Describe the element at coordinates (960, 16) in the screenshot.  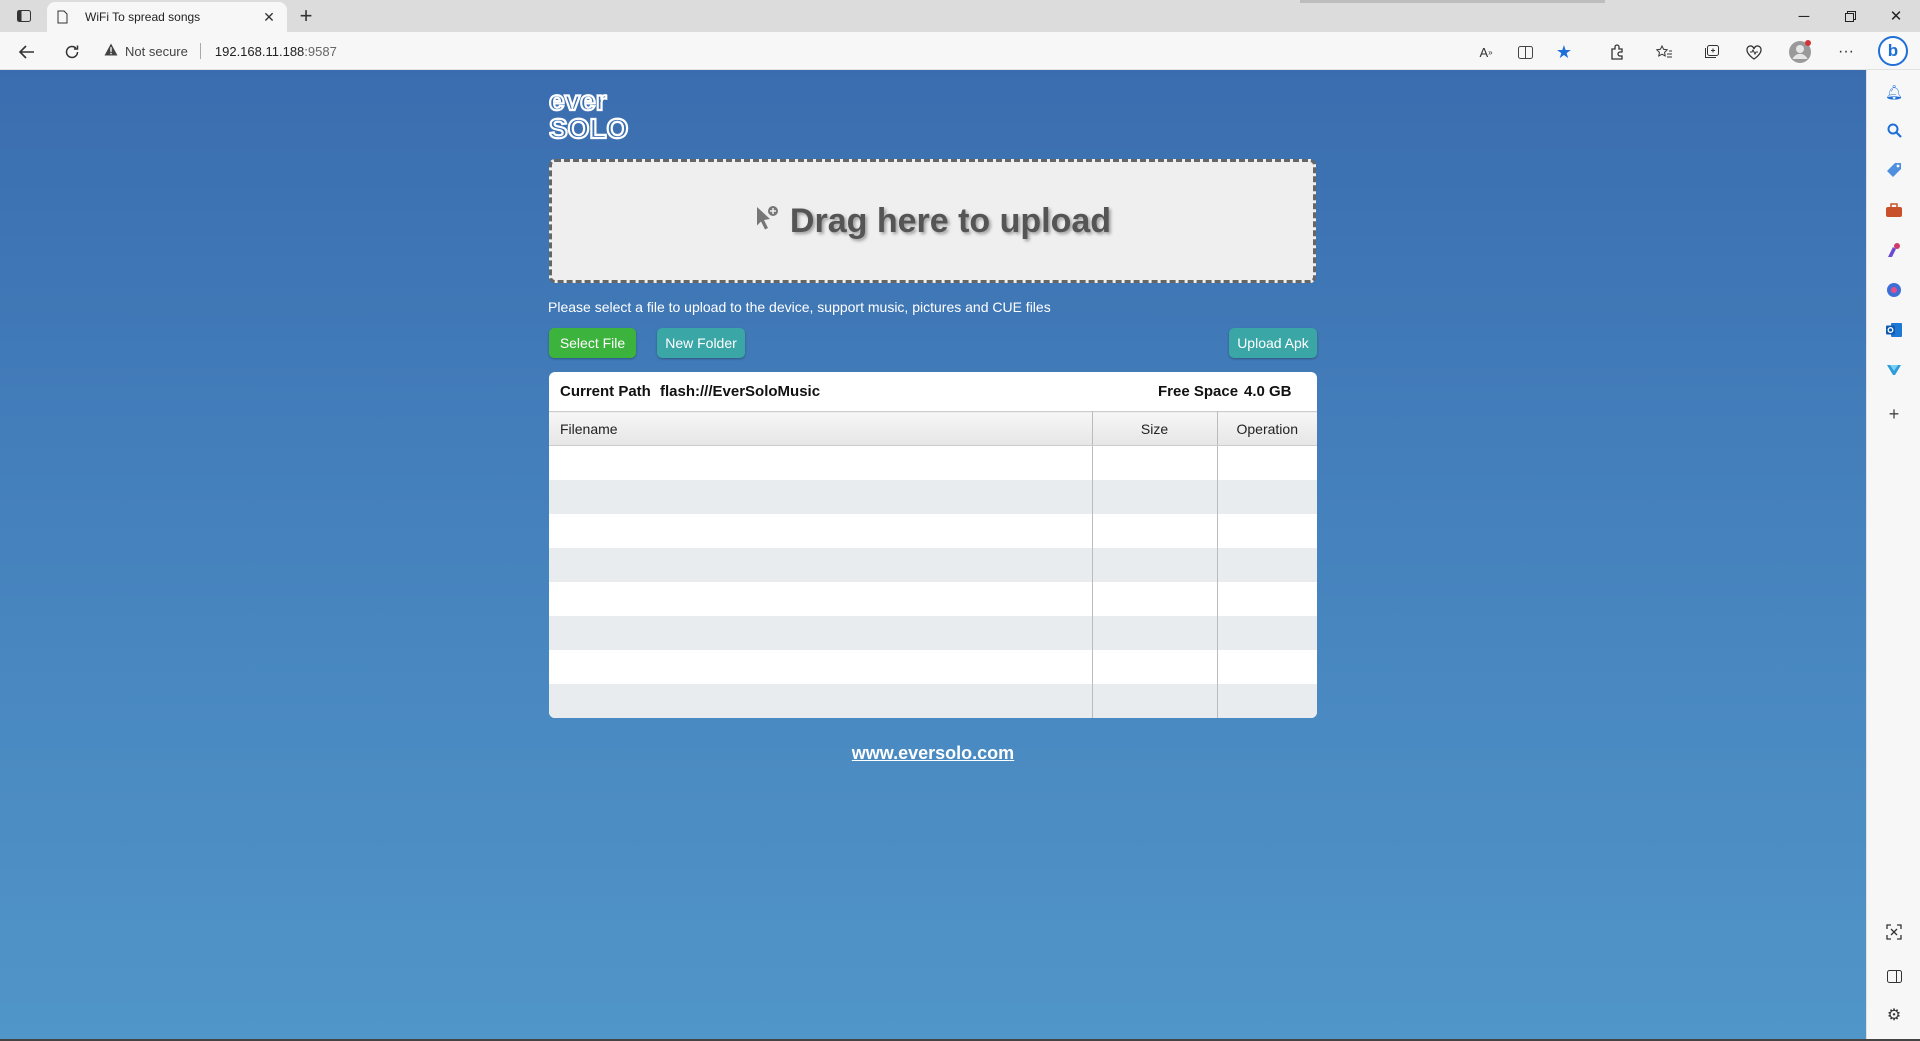
I see `tab-bar: WiFi To spread songs ✕ + ─ ✕` at that location.